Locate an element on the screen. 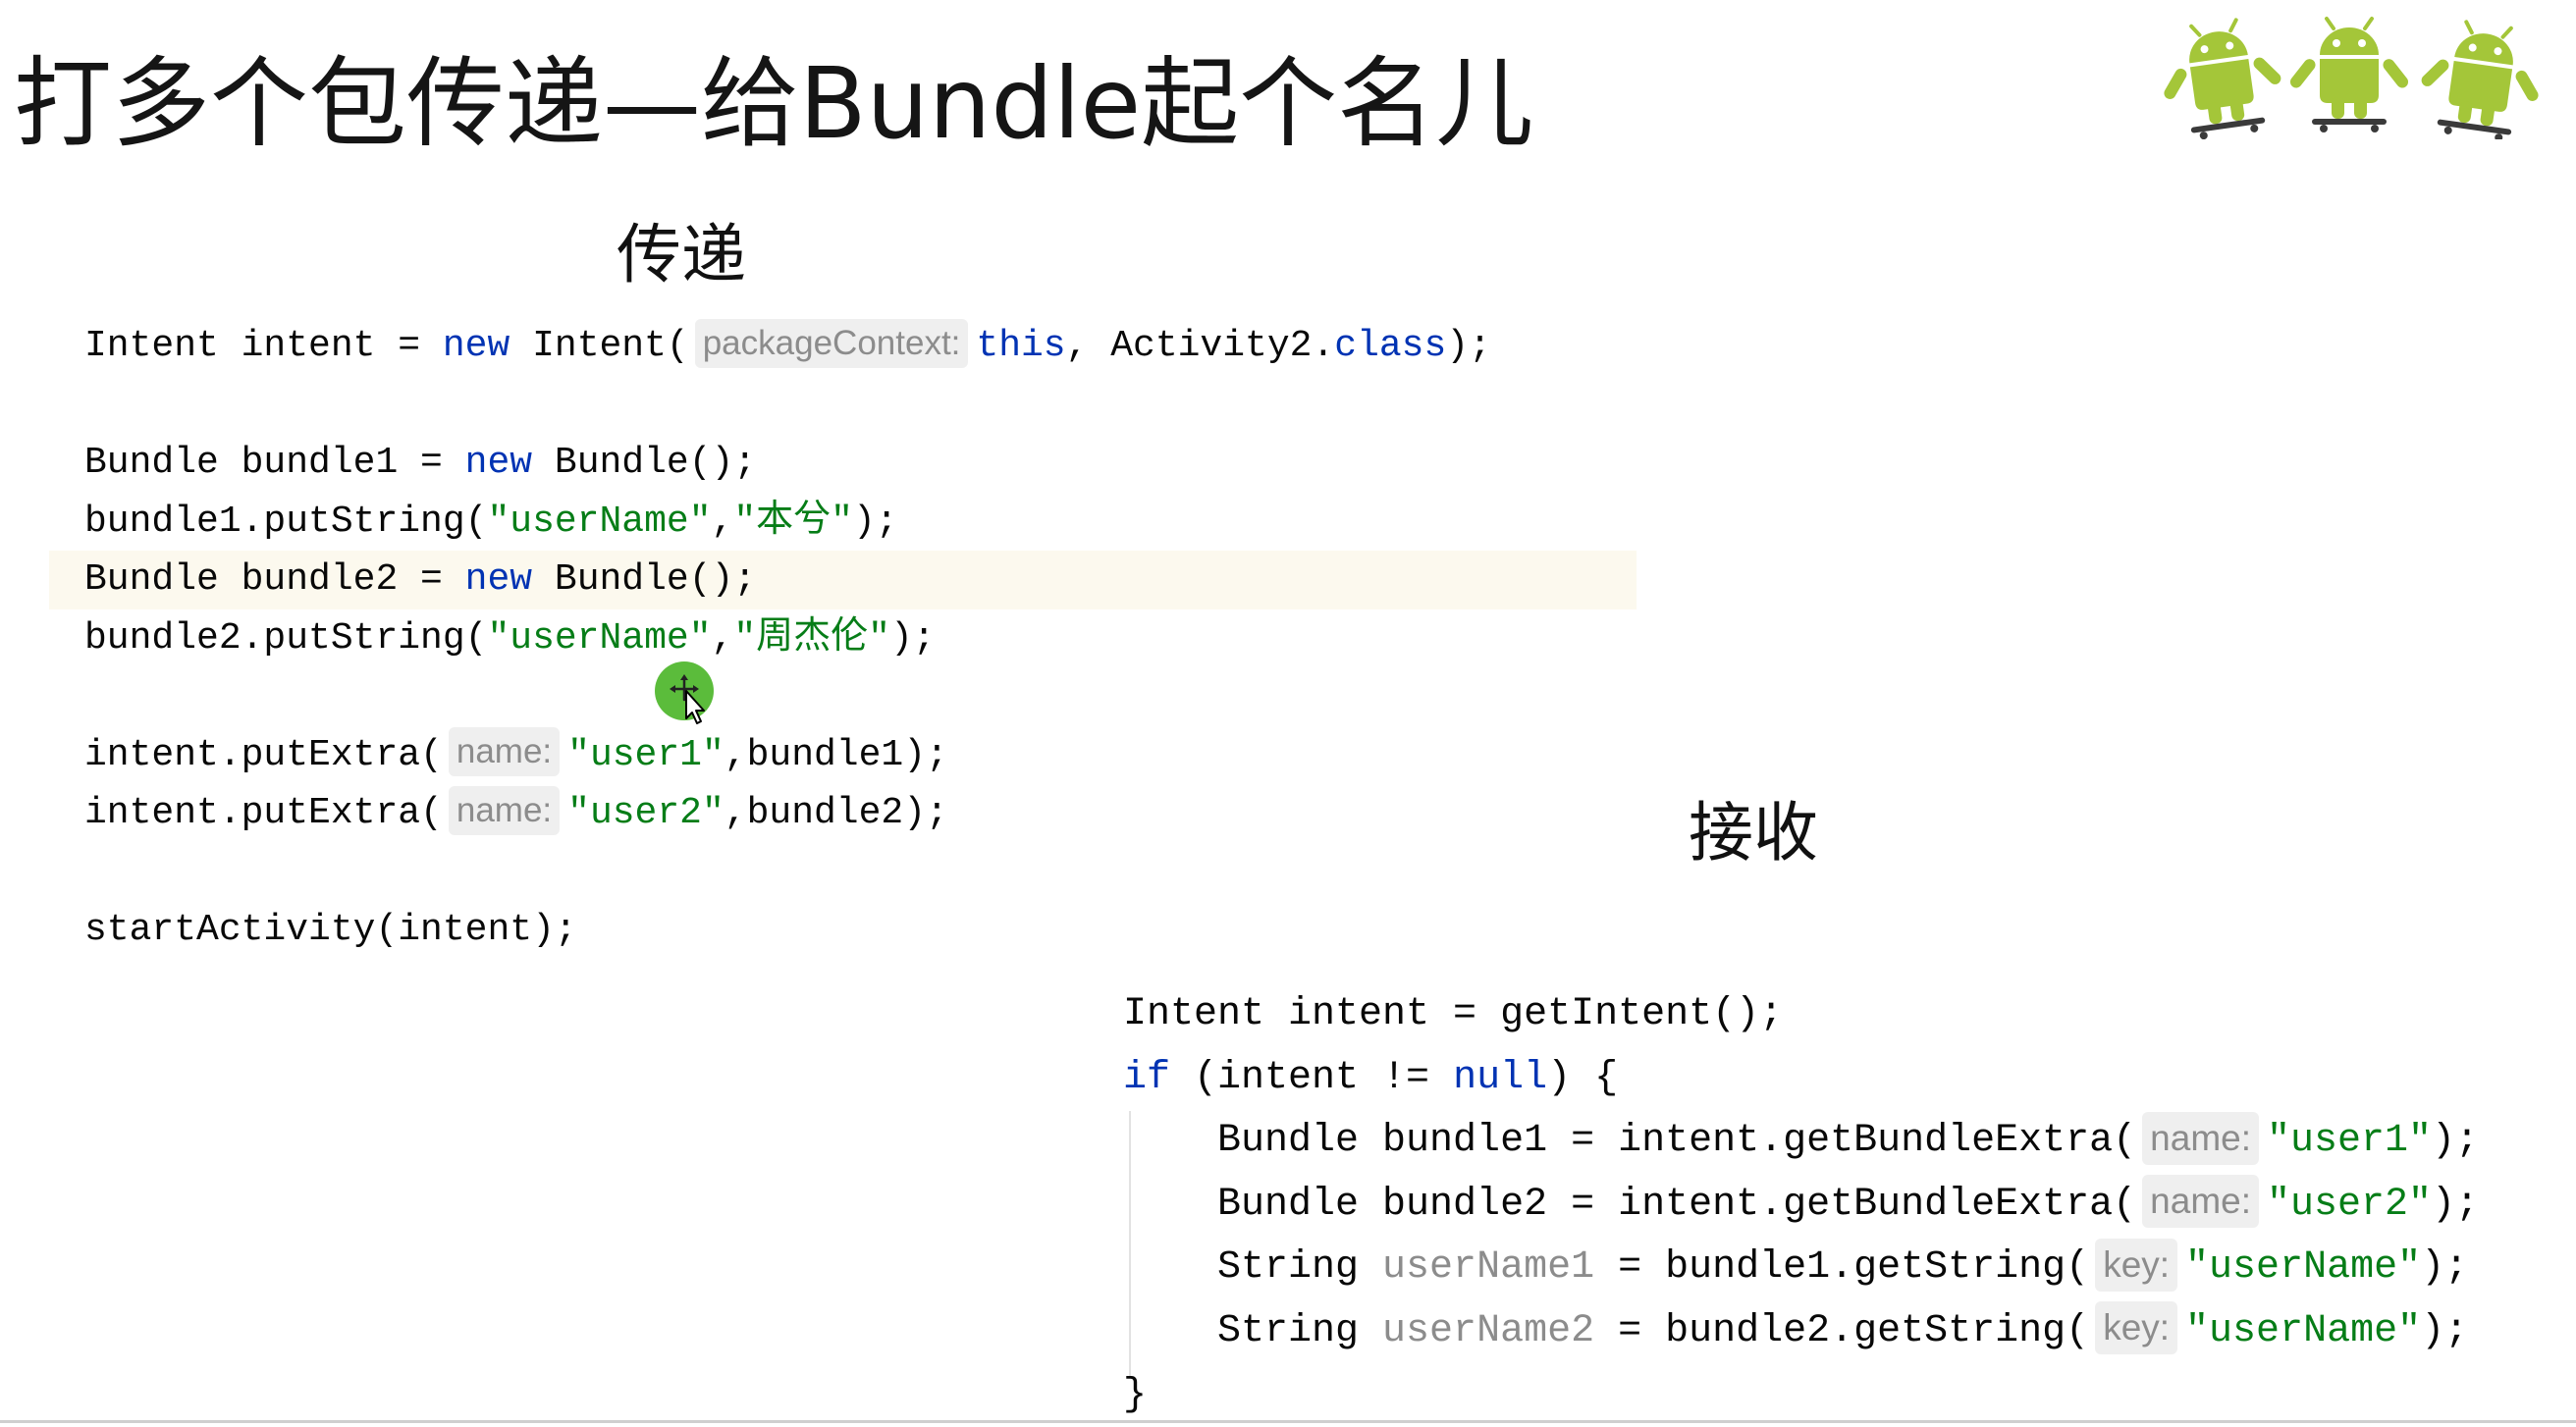  code-line: if (intent != null) { is located at coordinates (1839, 1079).